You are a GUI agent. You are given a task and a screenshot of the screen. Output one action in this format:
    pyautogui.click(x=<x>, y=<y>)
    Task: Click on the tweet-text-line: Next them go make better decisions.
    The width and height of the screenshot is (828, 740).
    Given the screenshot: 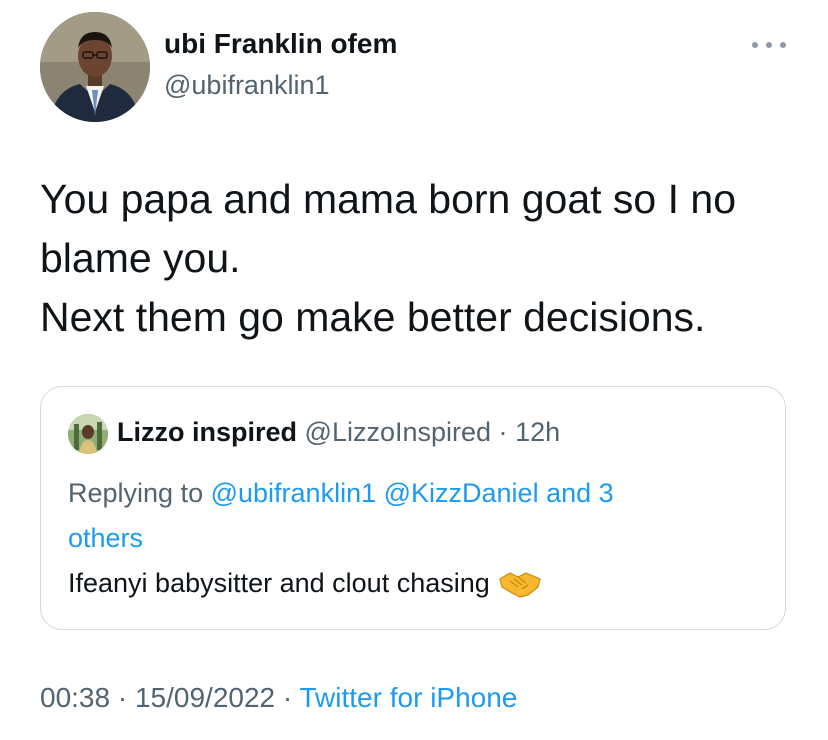 What is the action you would take?
    pyautogui.click(x=373, y=317)
    